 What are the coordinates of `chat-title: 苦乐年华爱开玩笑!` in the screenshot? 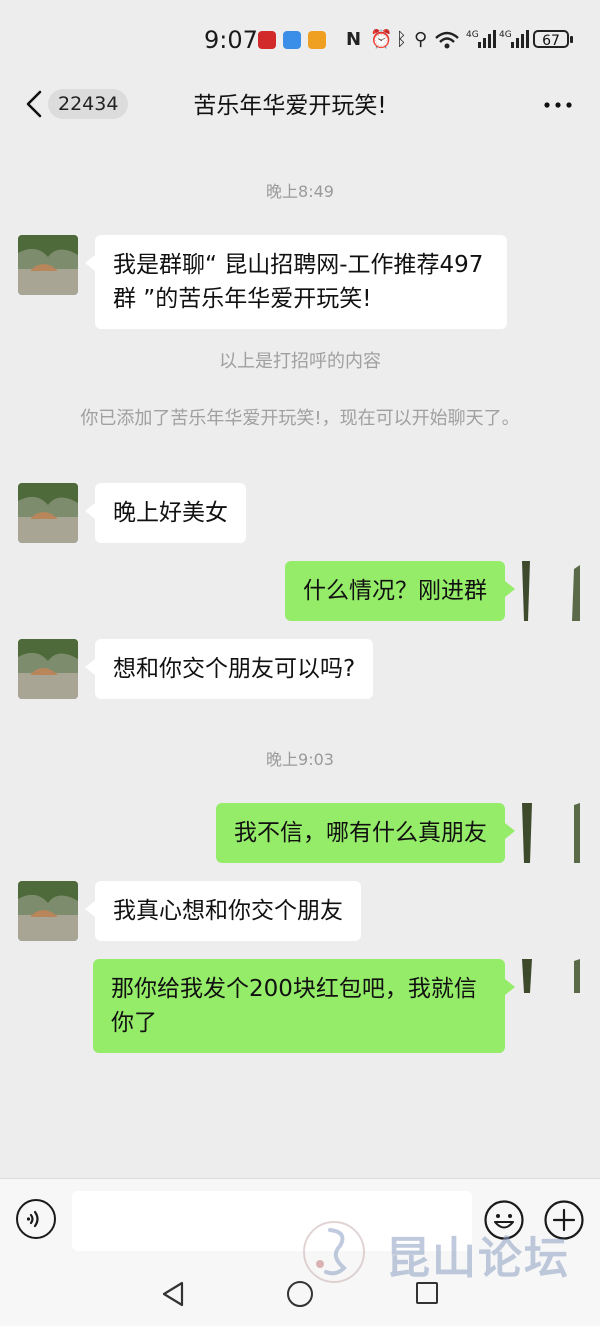 It's located at (290, 106).